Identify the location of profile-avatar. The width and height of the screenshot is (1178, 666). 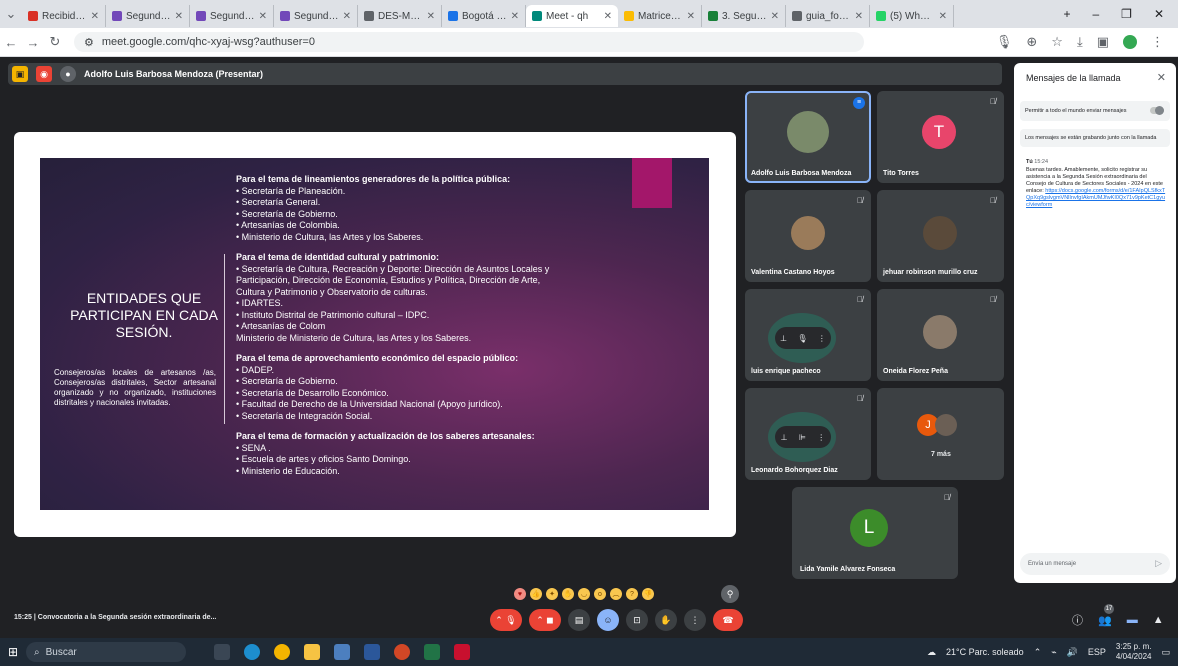
(1130, 42).